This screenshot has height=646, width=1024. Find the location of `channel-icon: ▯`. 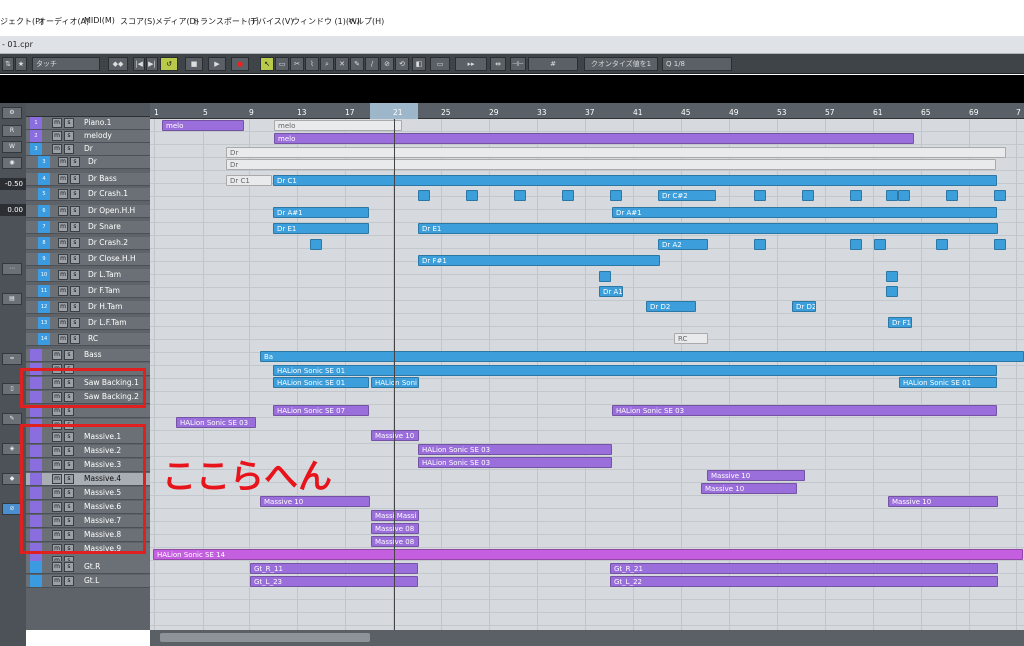

channel-icon: ▯ is located at coordinates (12, 389).